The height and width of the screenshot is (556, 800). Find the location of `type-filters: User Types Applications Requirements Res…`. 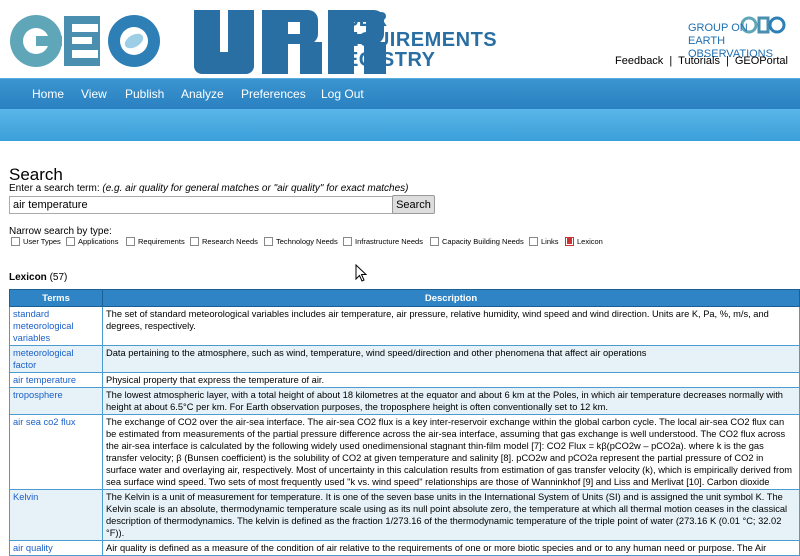

type-filters: User Types Applications Requirements Res… is located at coordinates (404, 244).